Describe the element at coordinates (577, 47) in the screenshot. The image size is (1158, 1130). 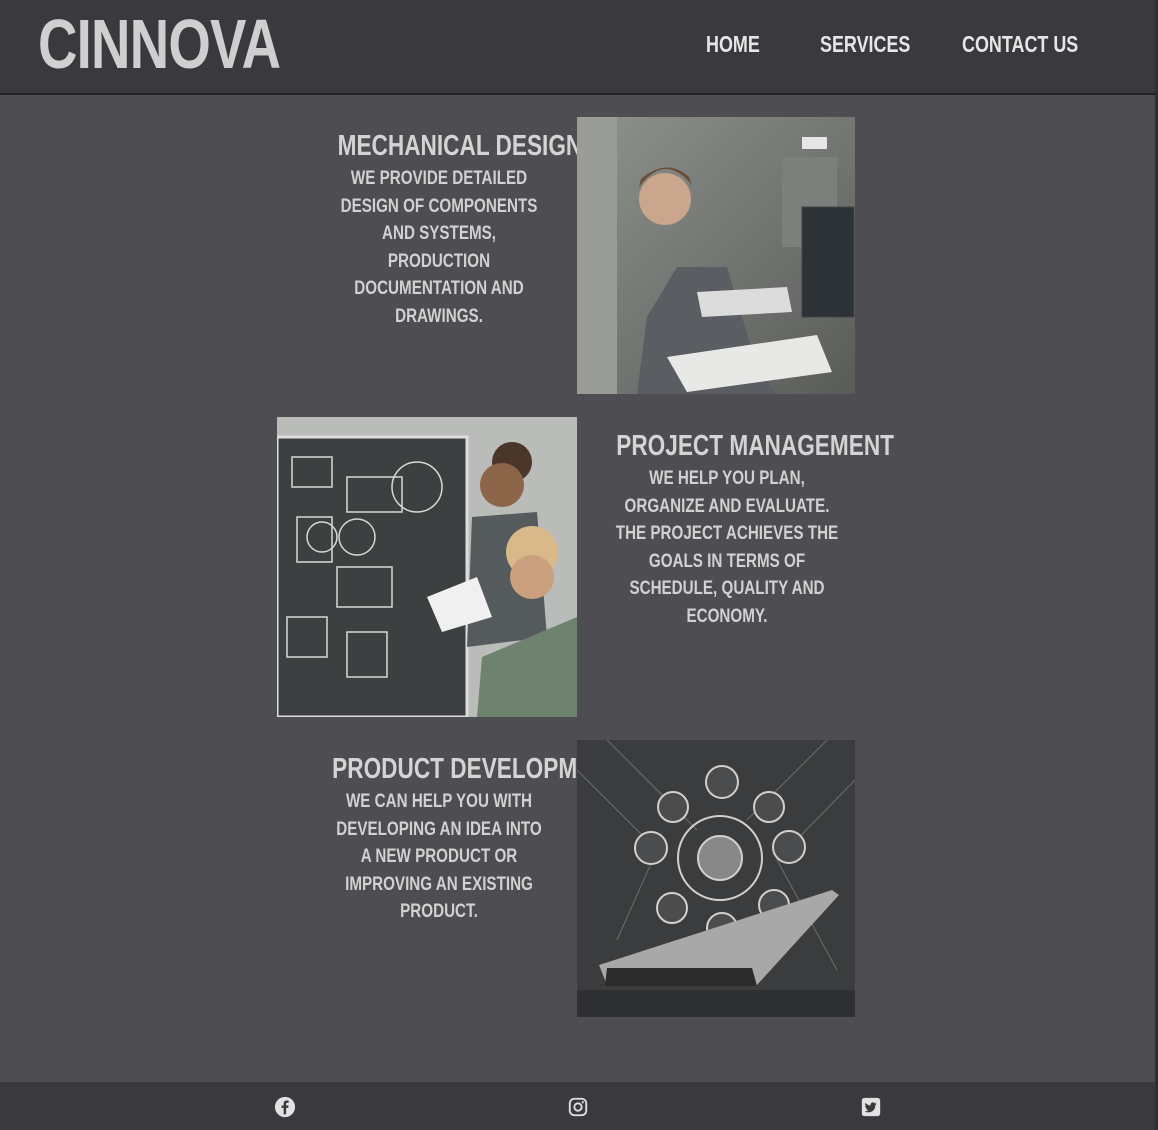
I see `site-header: CINNOVA HOME SERVICES CONTACT US` at that location.